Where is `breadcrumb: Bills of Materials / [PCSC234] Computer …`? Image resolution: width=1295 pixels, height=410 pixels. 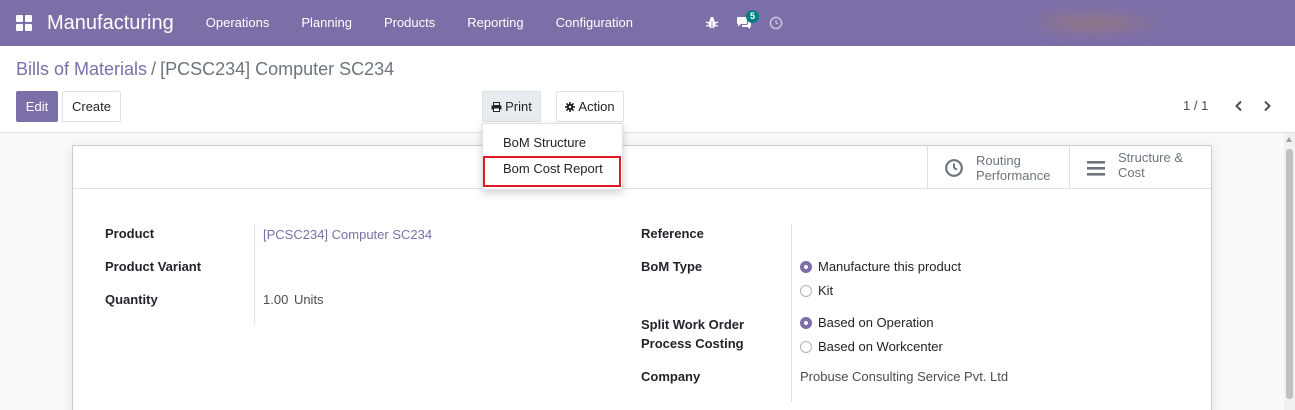
breadcrumb: Bills of Materials / [PCSC234] Computer … is located at coordinates (205, 69).